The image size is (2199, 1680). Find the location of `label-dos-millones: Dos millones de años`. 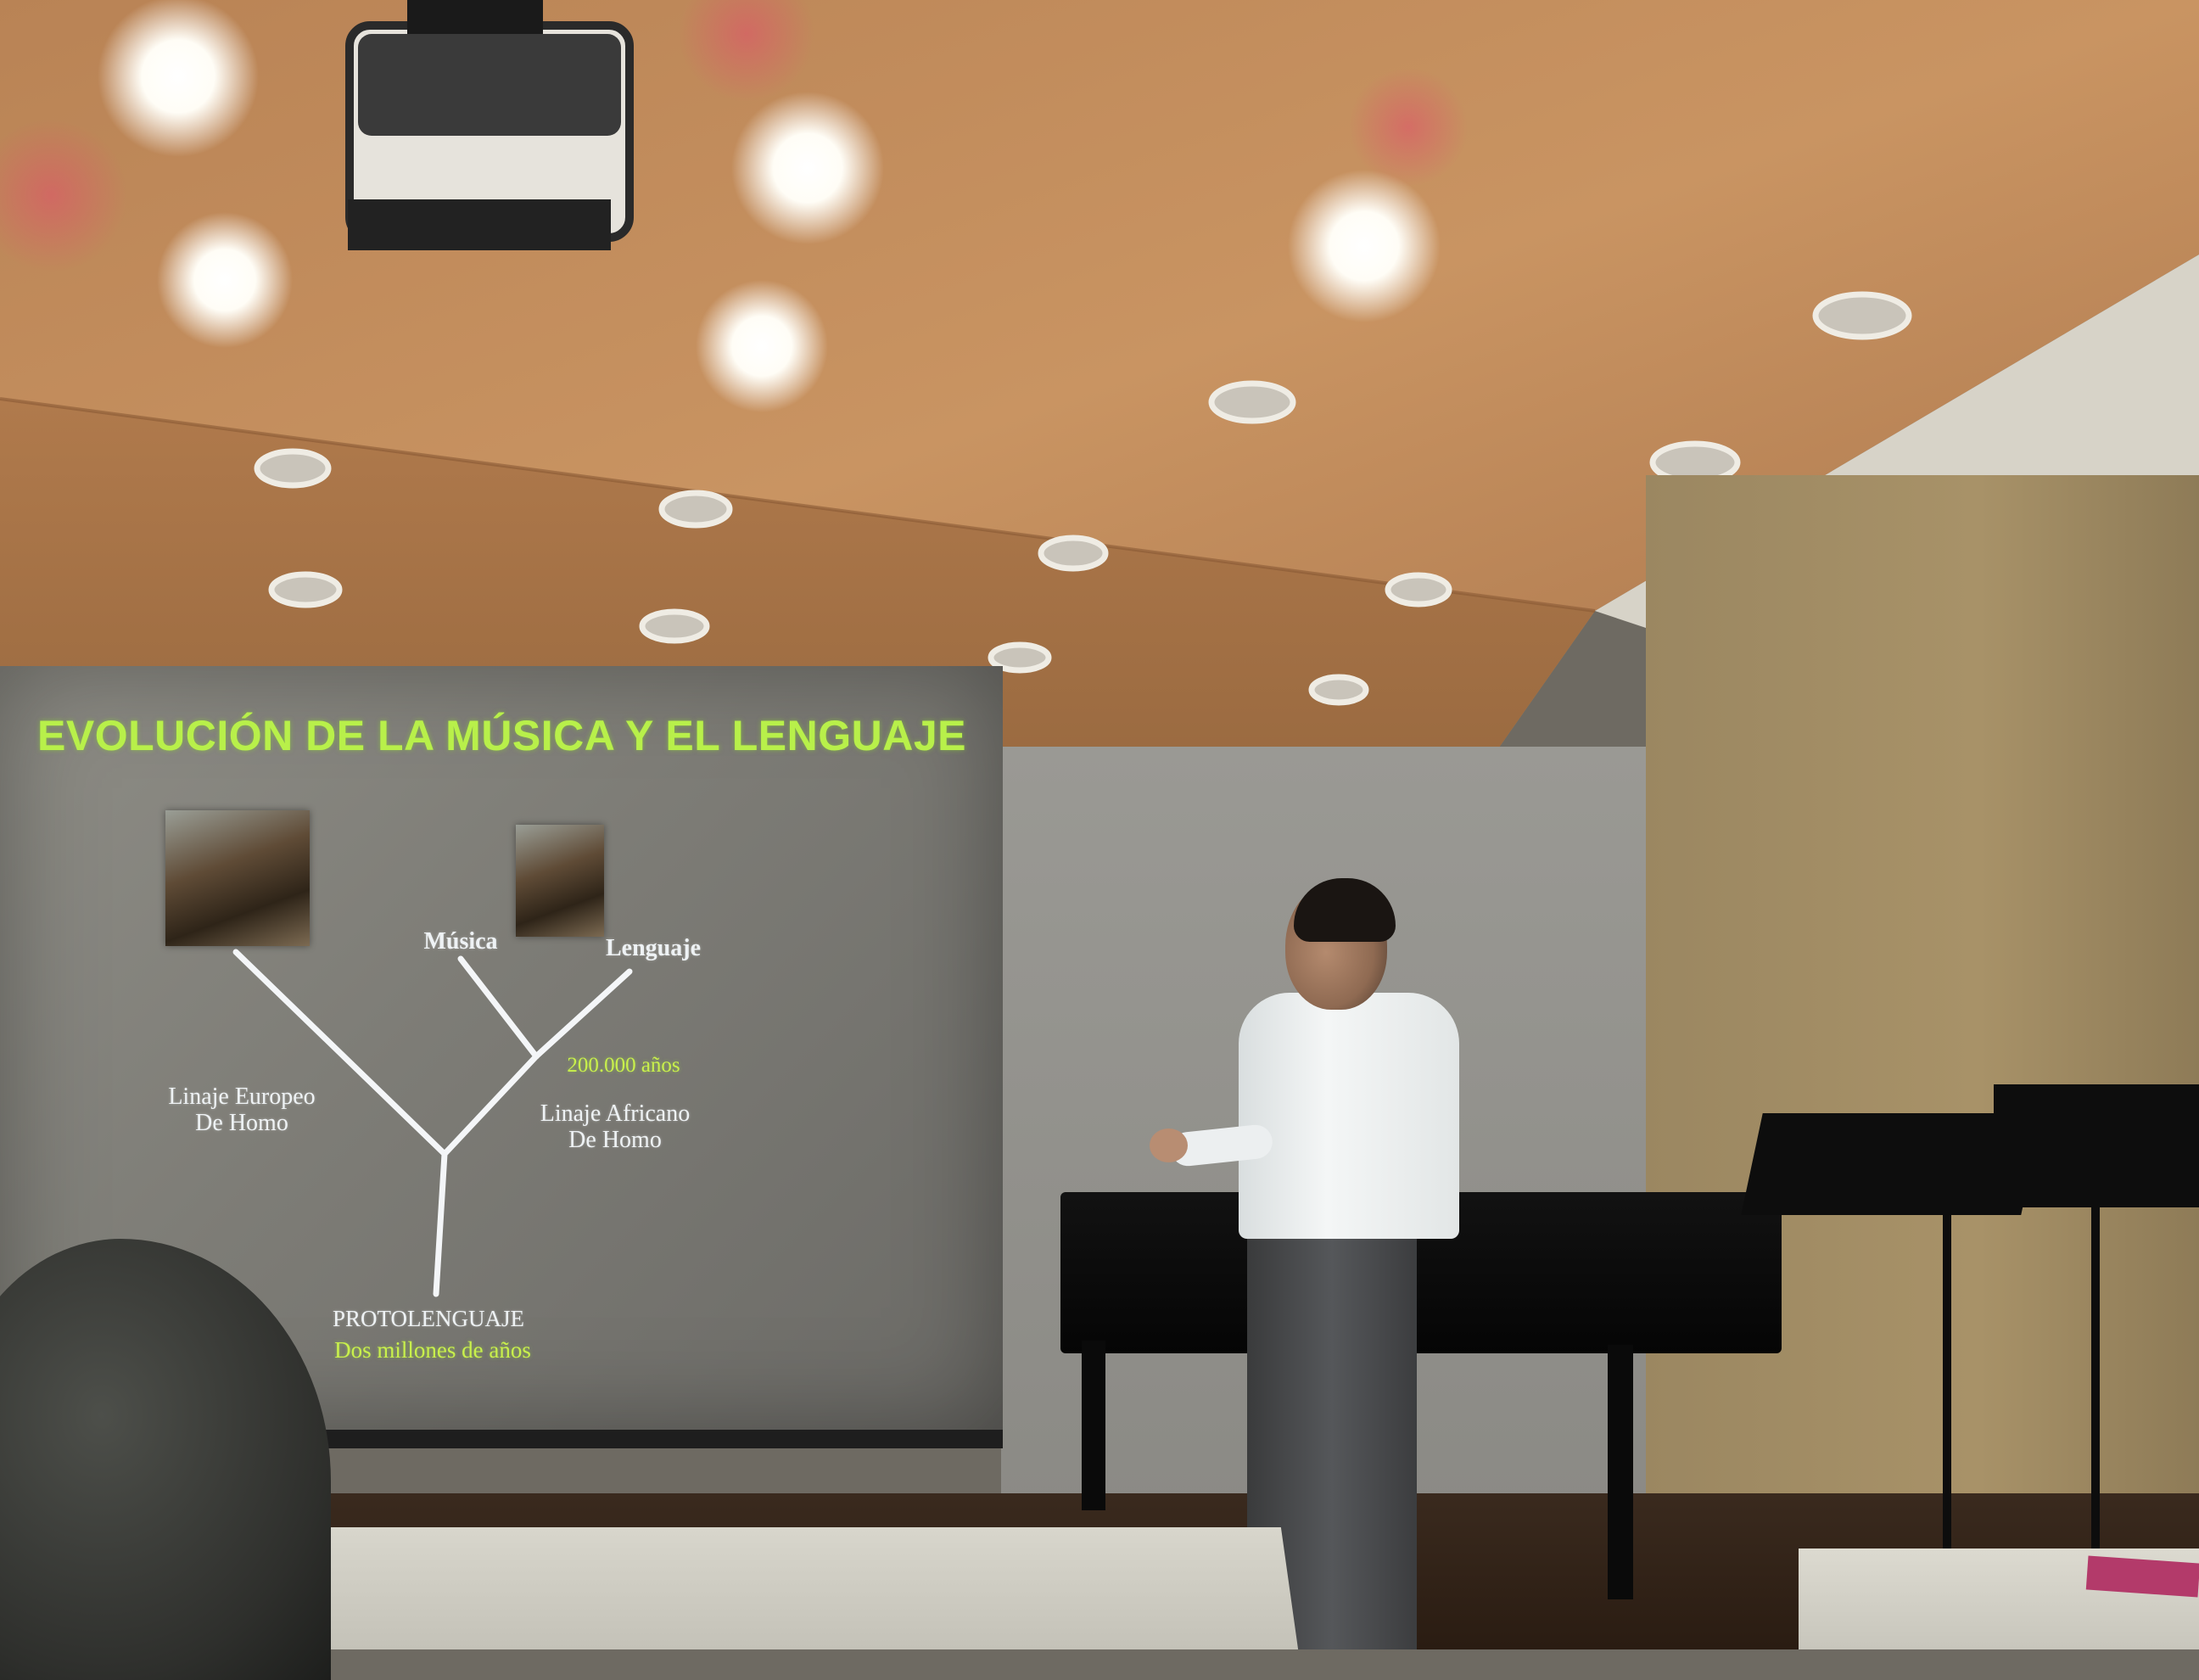

label-dos-millones: Dos millones de años is located at coordinates (432, 1350).